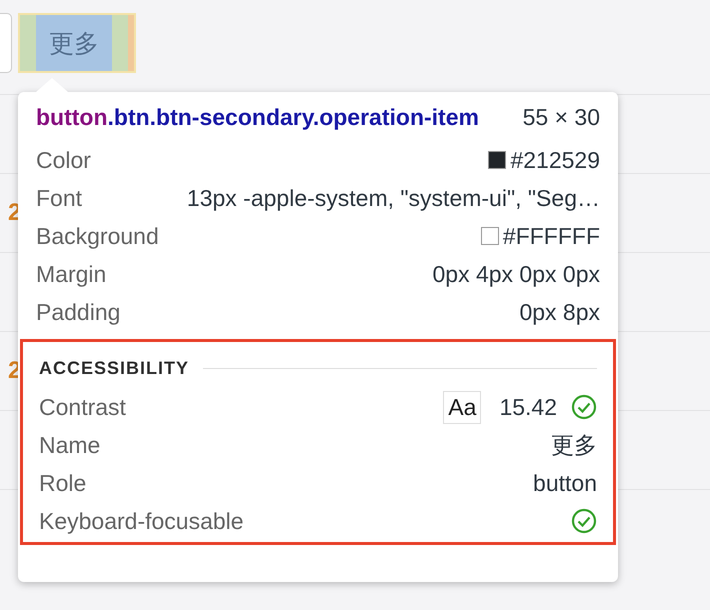  Describe the element at coordinates (78, 312) in the screenshot. I see `property-label: Padding` at that location.